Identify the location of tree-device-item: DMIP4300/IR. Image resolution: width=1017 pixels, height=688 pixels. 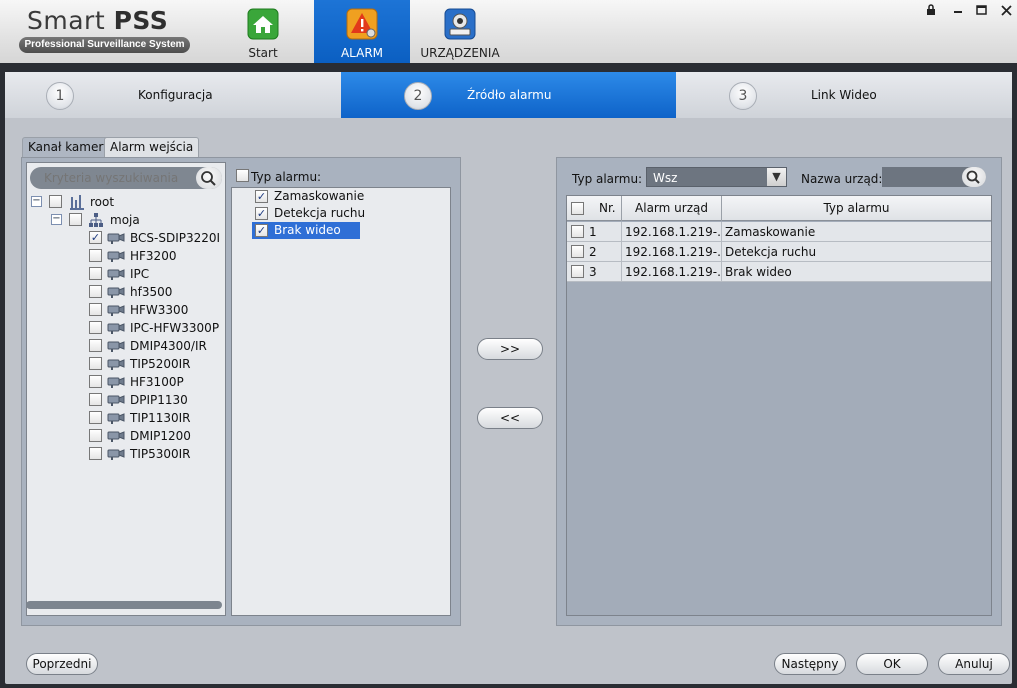
(156, 346).